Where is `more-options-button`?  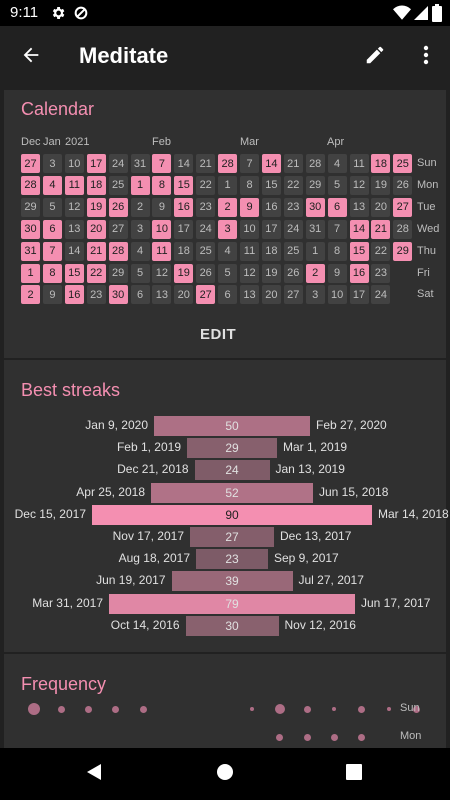
more-options-button is located at coordinates (426, 57).